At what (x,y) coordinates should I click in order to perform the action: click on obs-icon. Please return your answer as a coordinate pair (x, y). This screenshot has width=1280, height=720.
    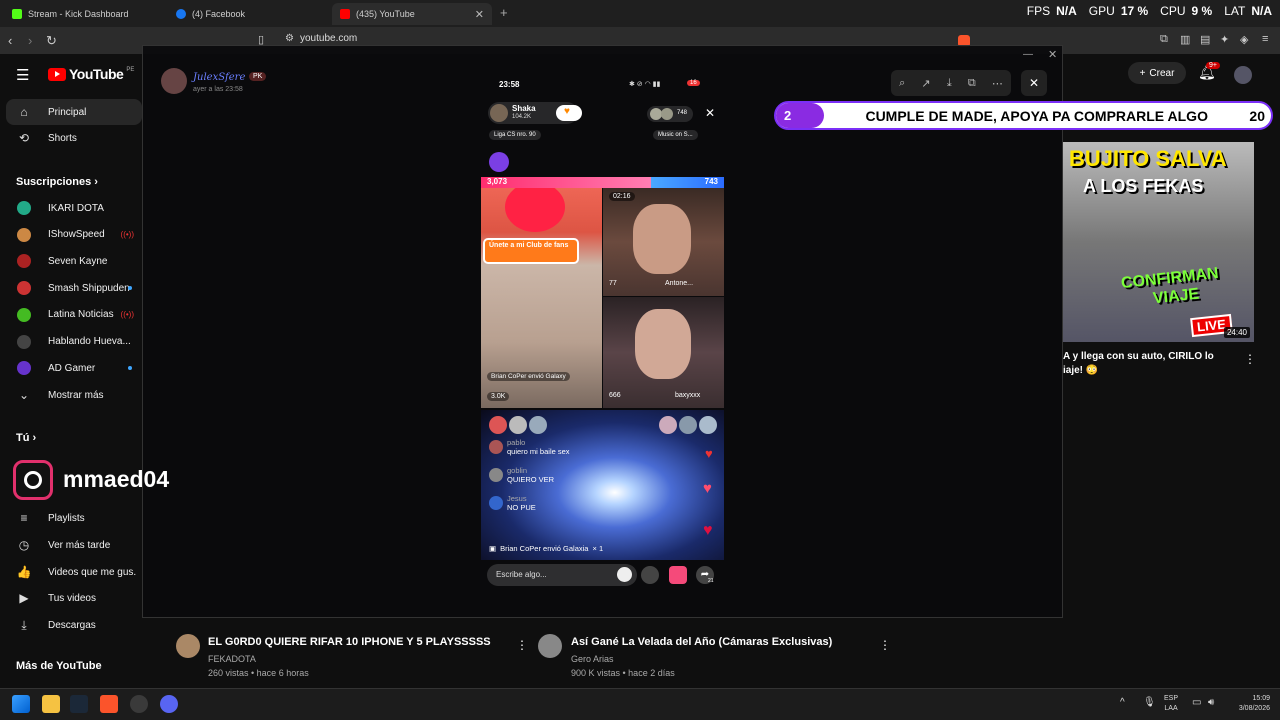
    Looking at the image, I should click on (139, 704).